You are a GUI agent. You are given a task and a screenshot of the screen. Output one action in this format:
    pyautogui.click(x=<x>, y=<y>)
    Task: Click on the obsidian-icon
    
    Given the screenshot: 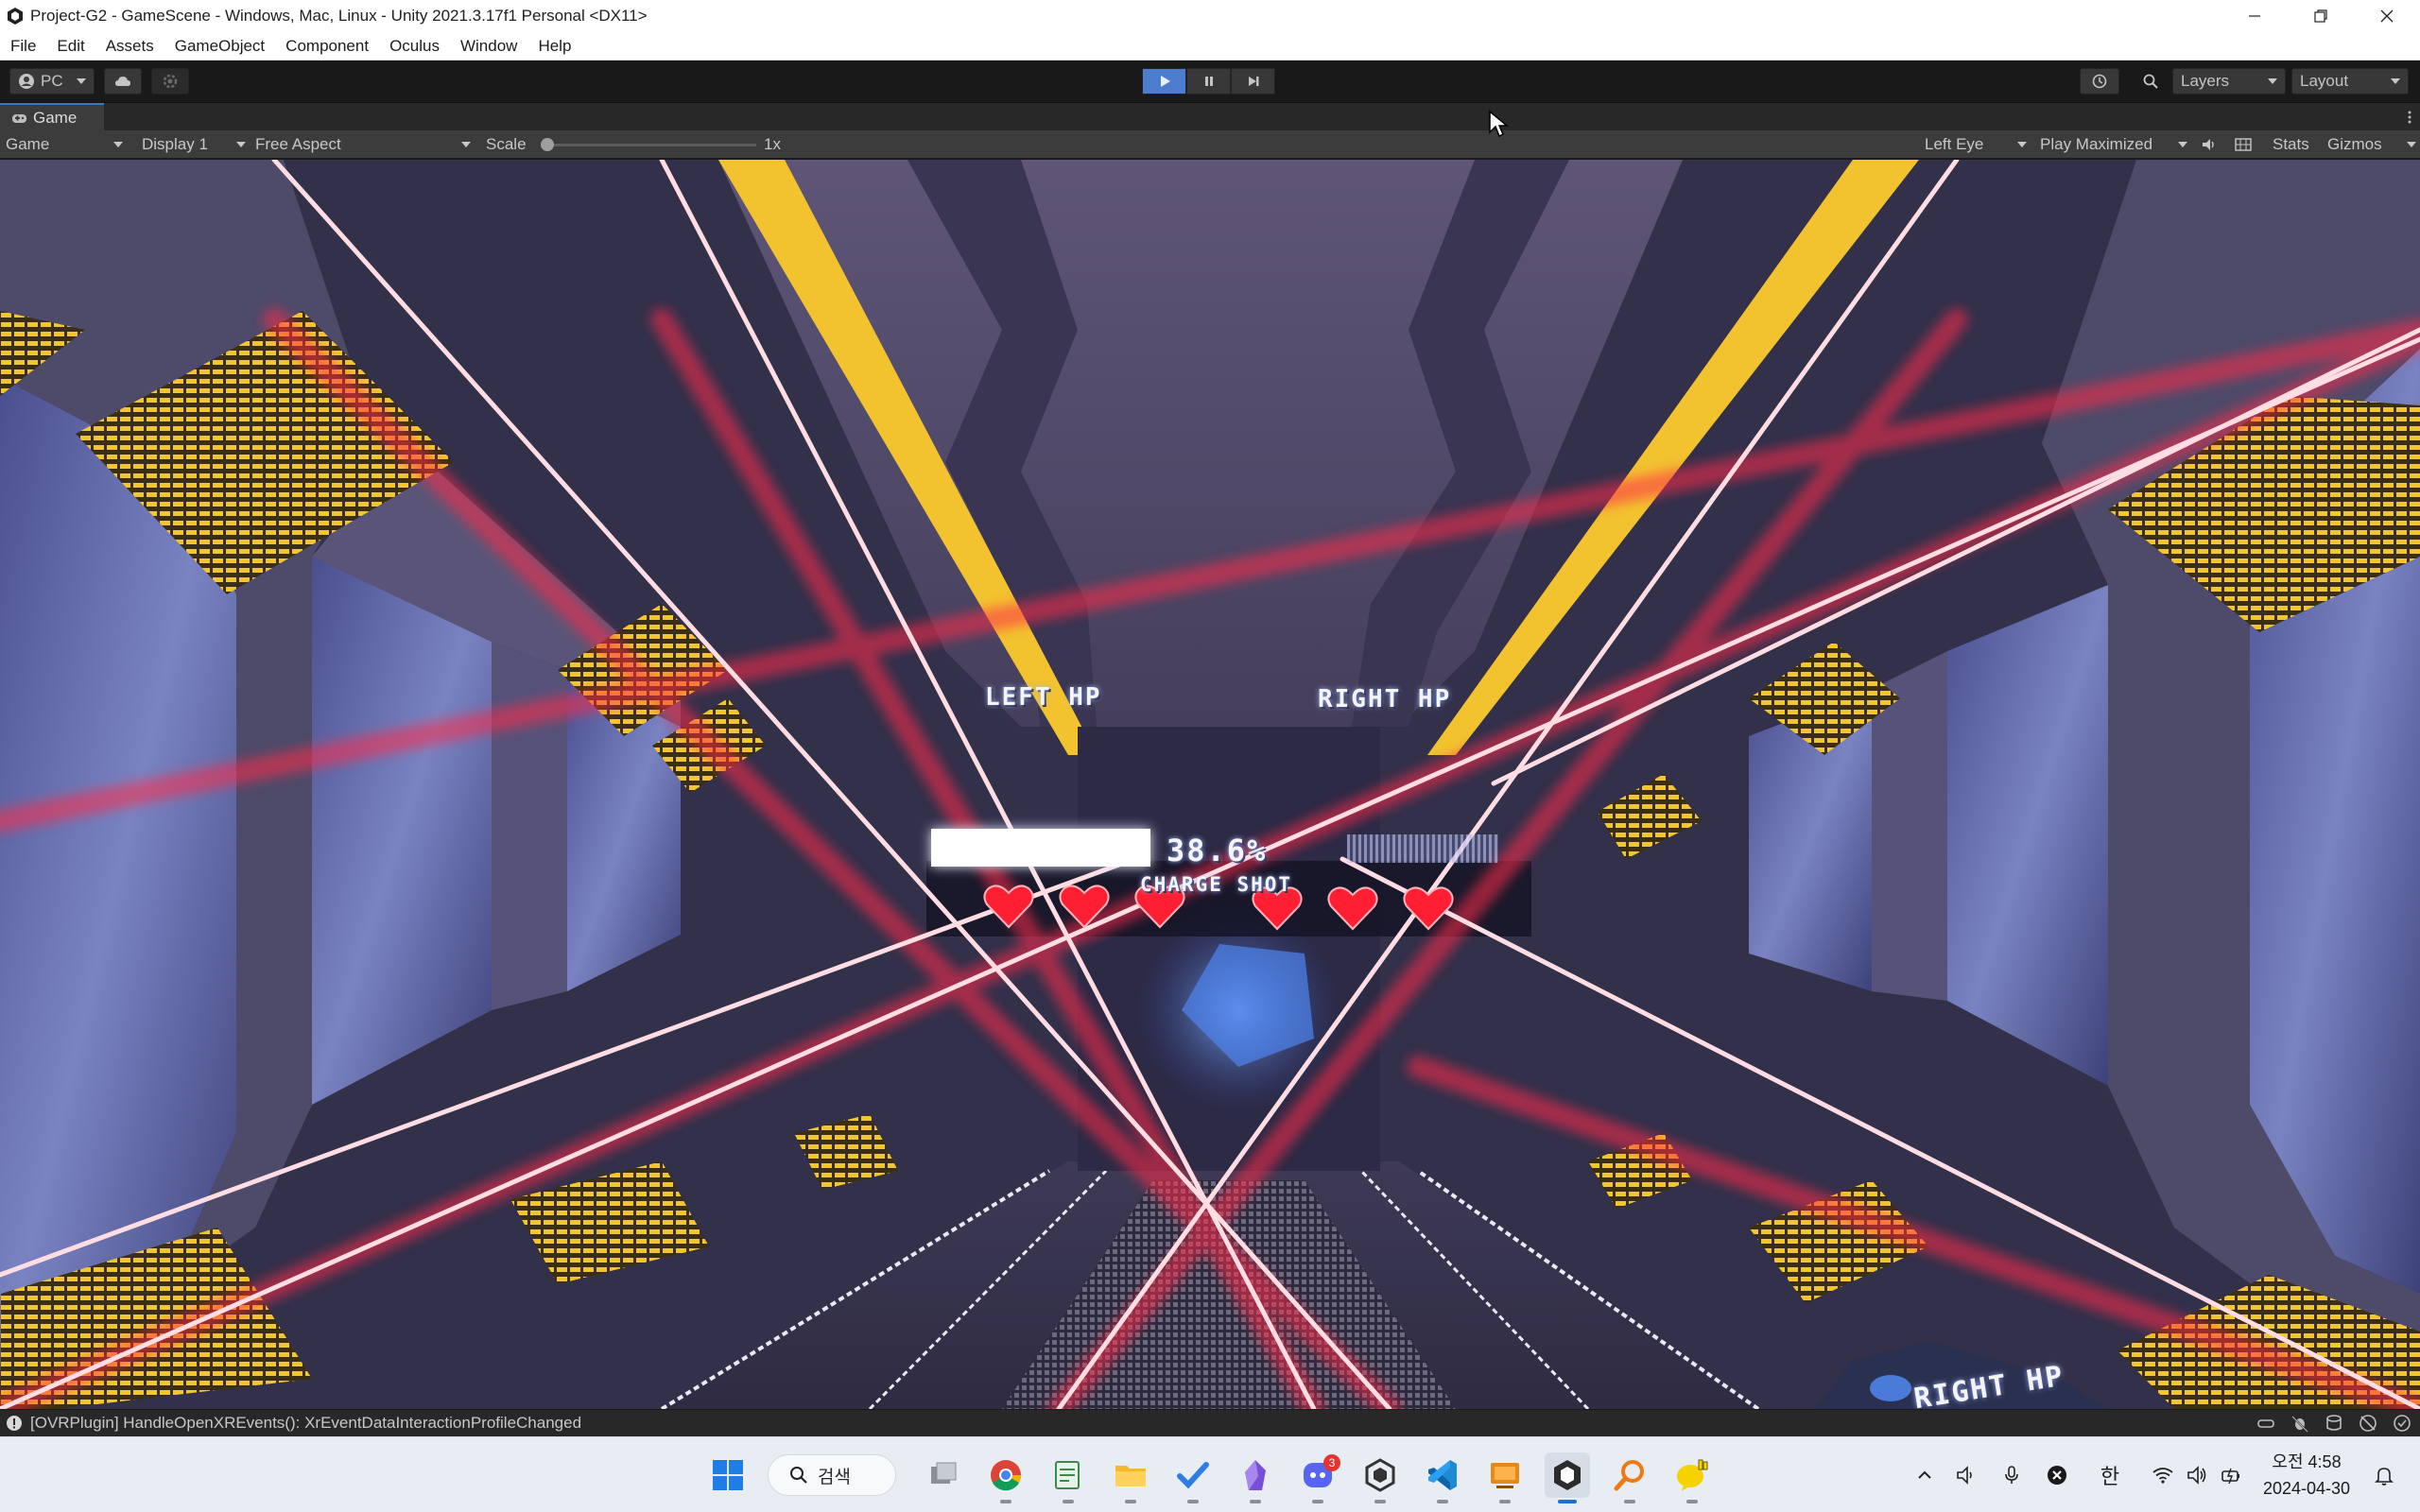 What is the action you would take?
    pyautogui.click(x=1255, y=1475)
    